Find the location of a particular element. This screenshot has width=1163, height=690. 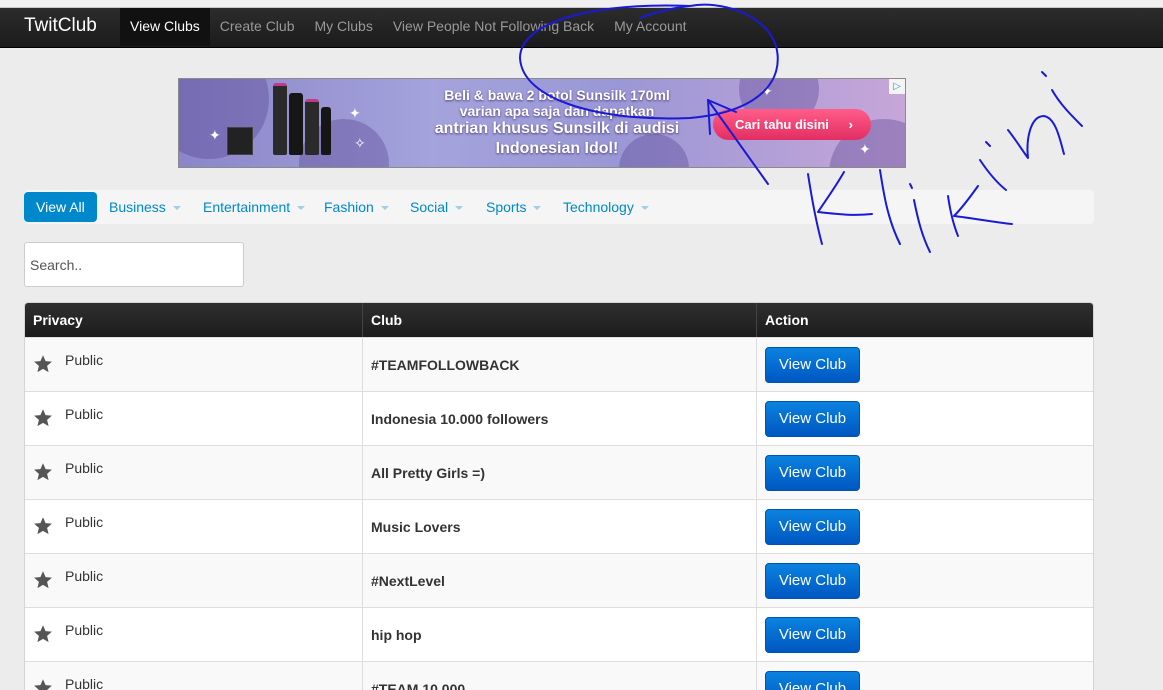

ad-line-1: Beli & bawa 2 botol Sunsilk 170ml is located at coordinates (557, 95).